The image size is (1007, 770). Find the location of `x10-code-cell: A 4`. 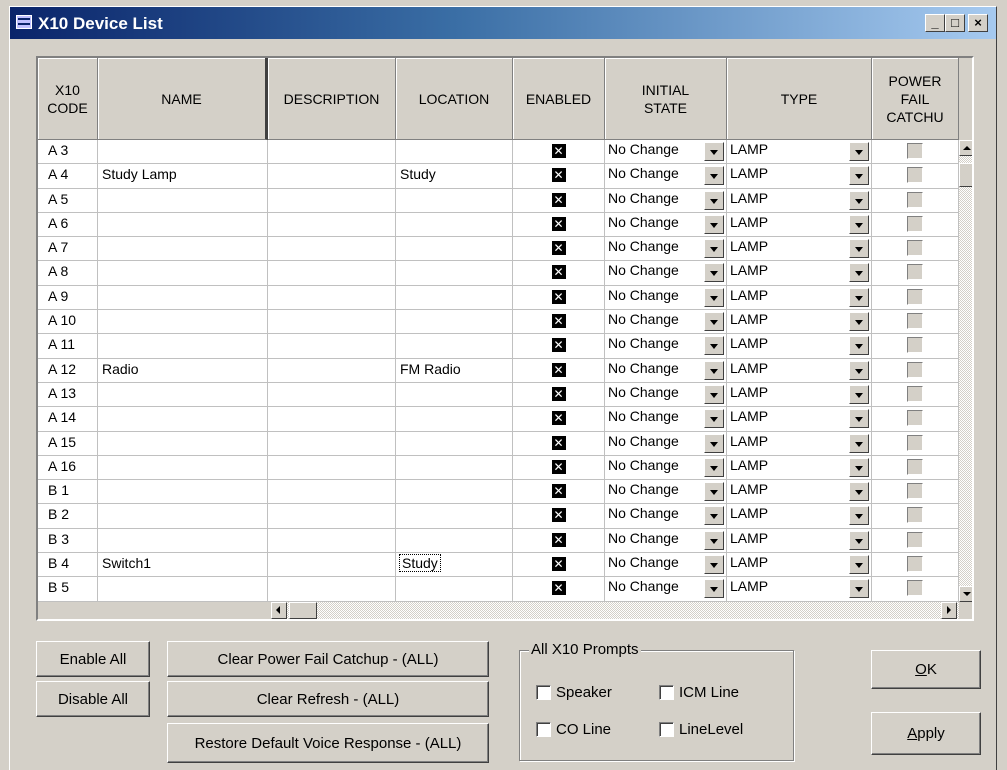

x10-code-cell: A 4 is located at coordinates (68, 176).